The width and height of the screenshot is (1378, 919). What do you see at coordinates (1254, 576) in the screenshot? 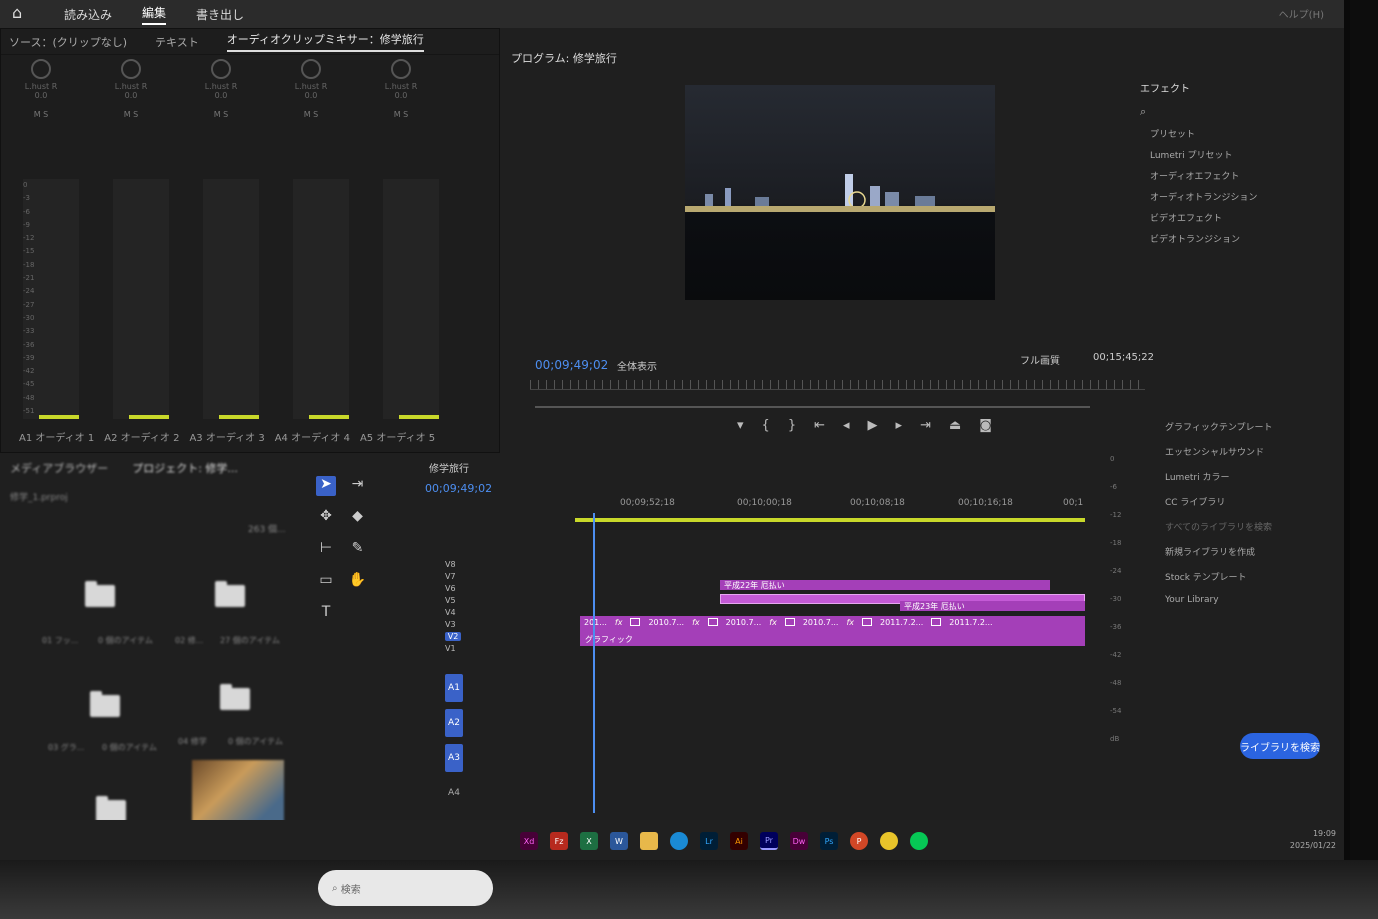
I see `stock-templates: Stock テンプレート` at bounding box center [1254, 576].